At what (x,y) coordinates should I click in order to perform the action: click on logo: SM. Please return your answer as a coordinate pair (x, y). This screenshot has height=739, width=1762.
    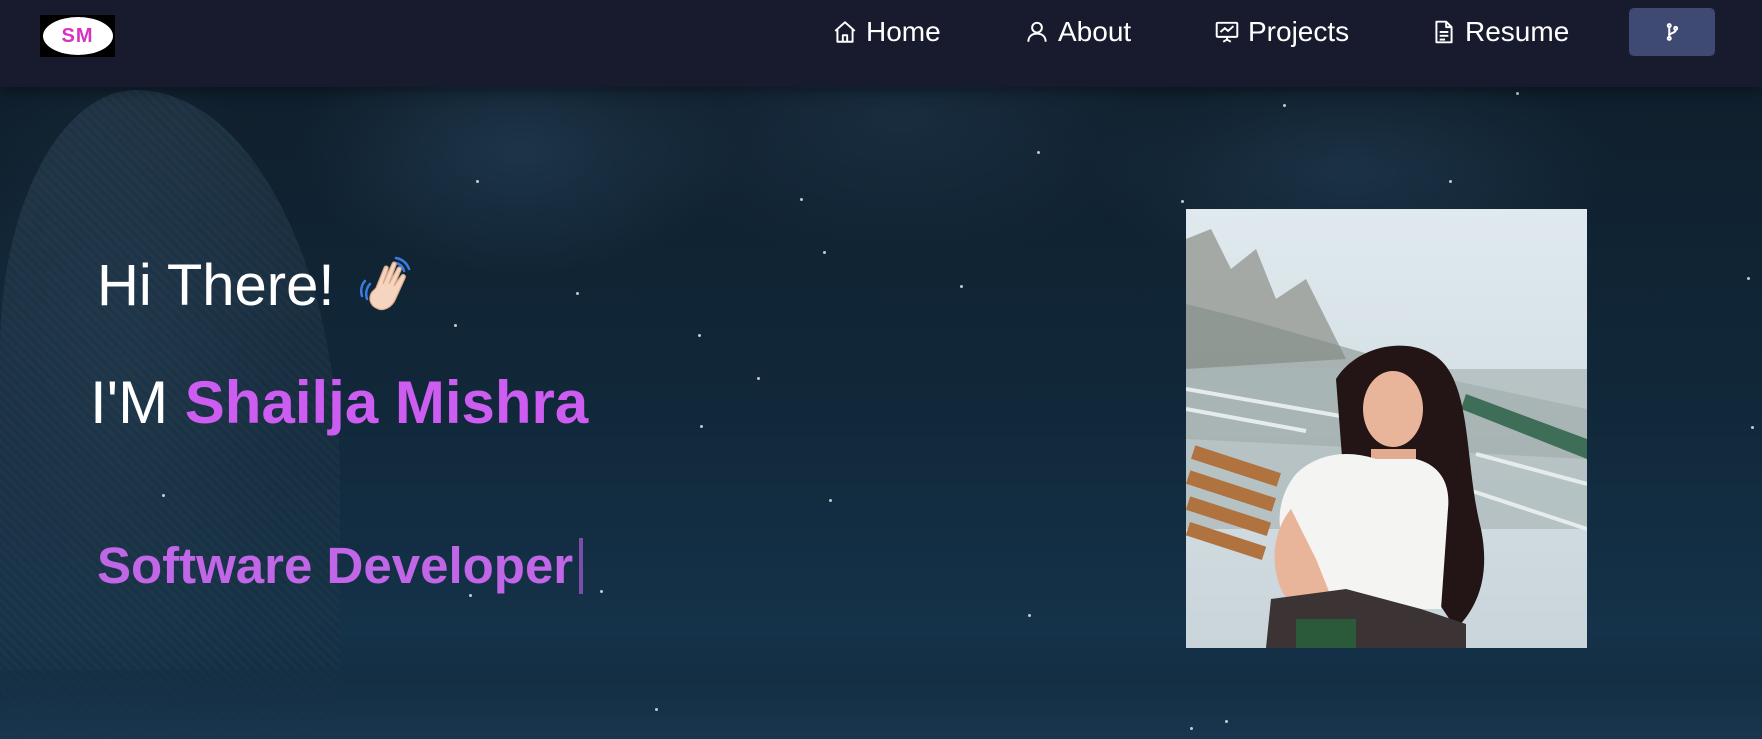
    Looking at the image, I should click on (77, 36).